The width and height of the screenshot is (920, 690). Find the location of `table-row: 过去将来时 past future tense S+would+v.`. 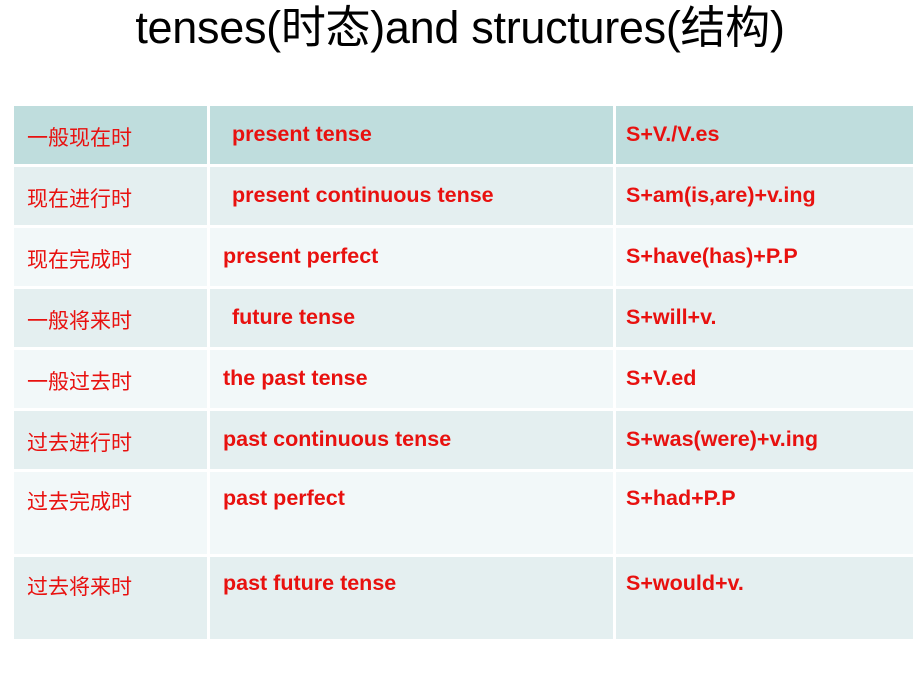

table-row: 过去将来时 past future tense S+would+v. is located at coordinates (463, 597).